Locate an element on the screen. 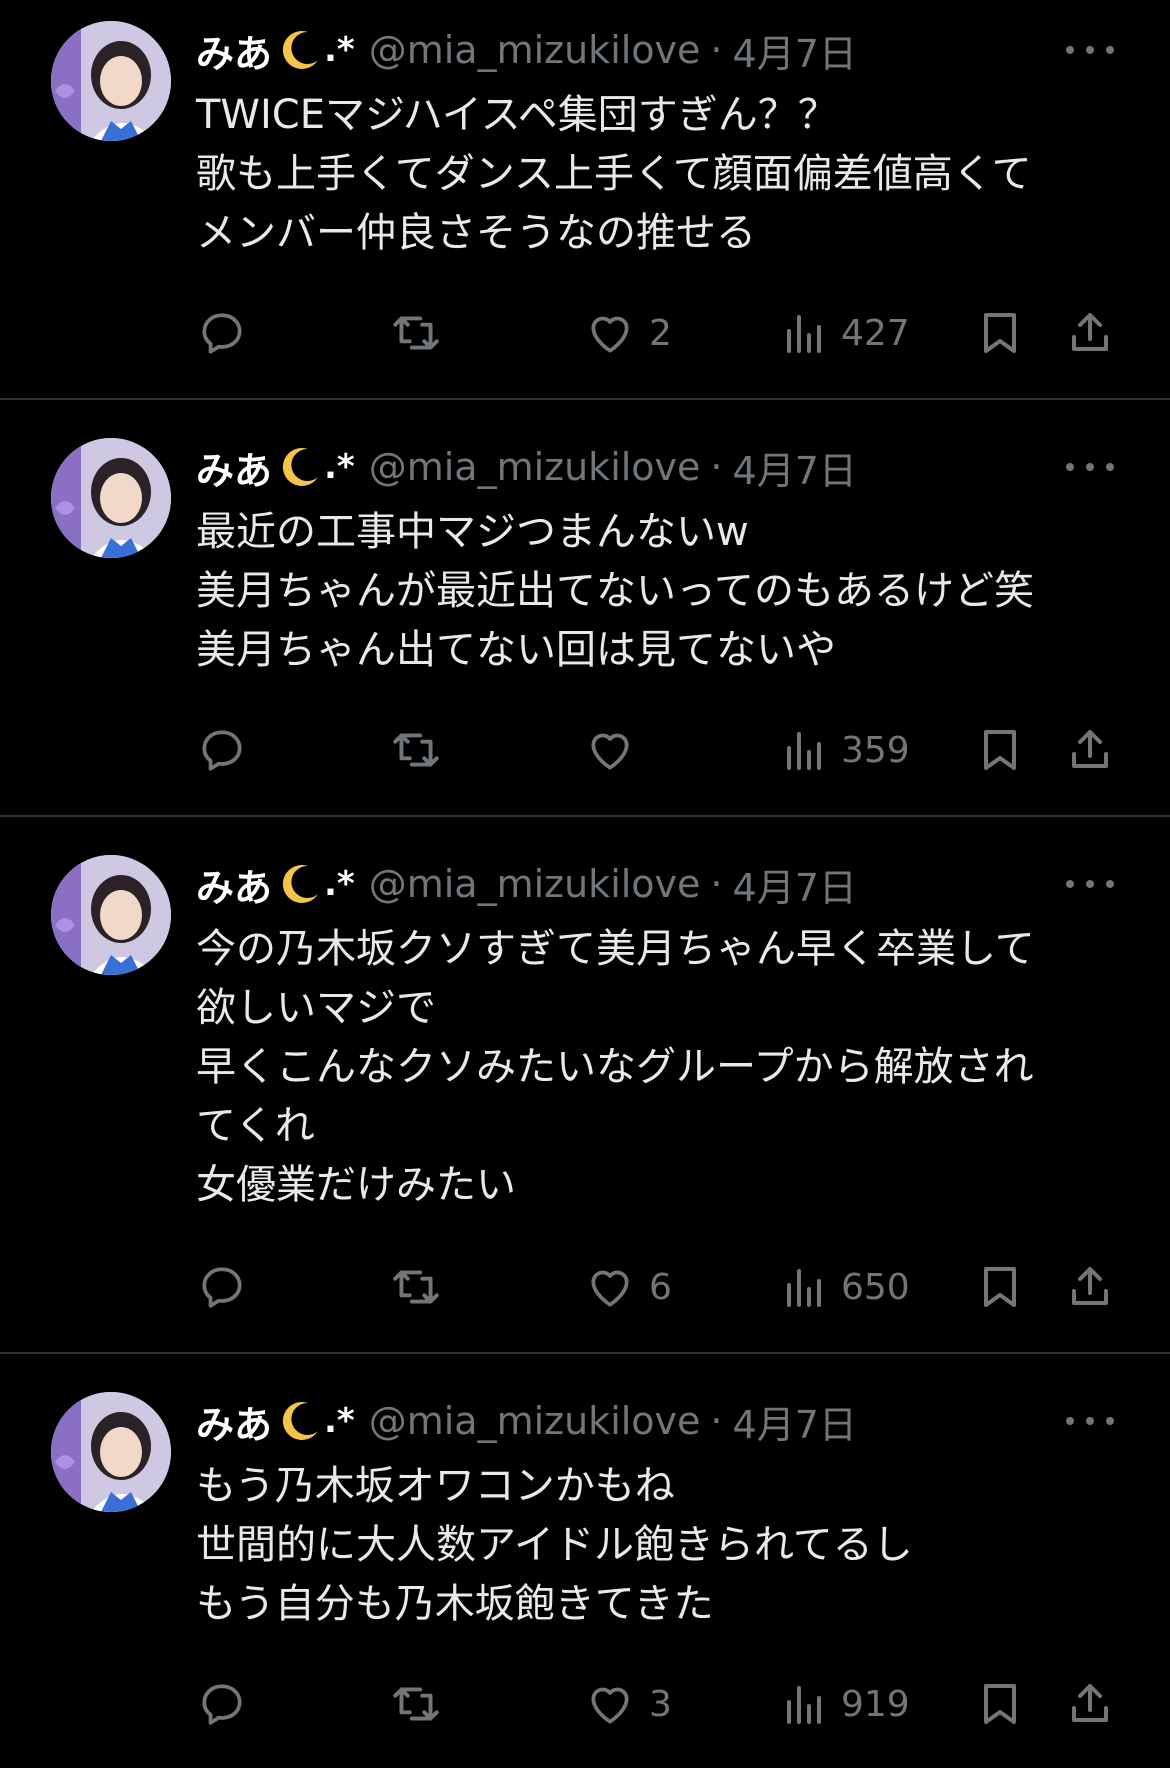  action-bar: 6 650 is located at coordinates (585, 1287).